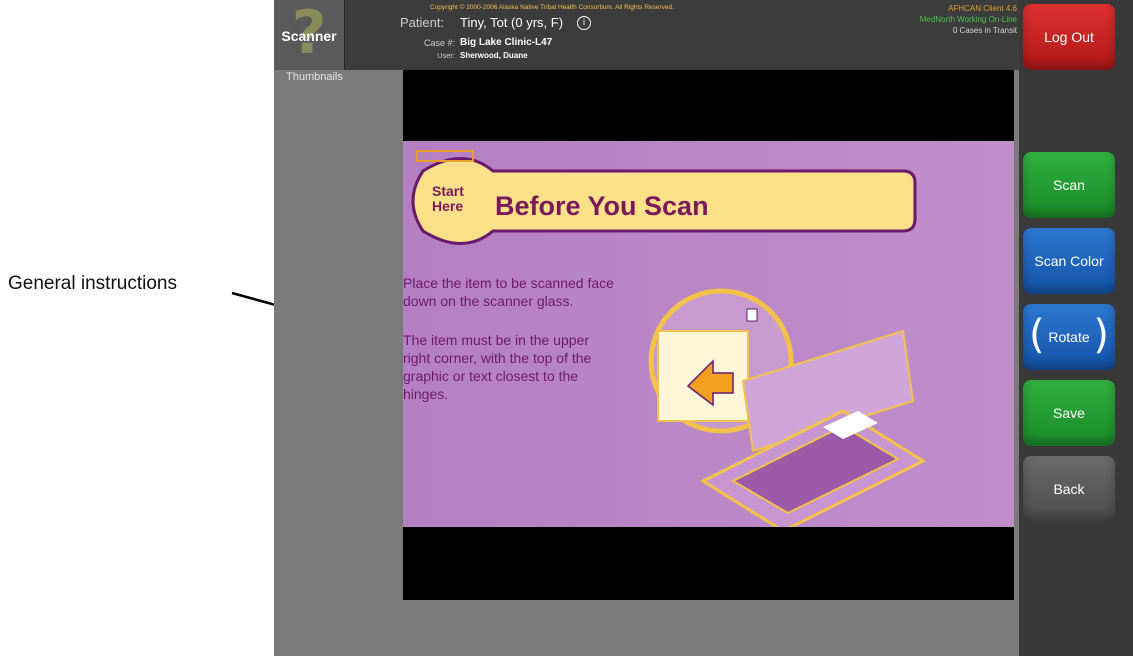 The height and width of the screenshot is (656, 1133). What do you see at coordinates (1037, 335) in the screenshot?
I see `rotate-left-icon: (` at bounding box center [1037, 335].